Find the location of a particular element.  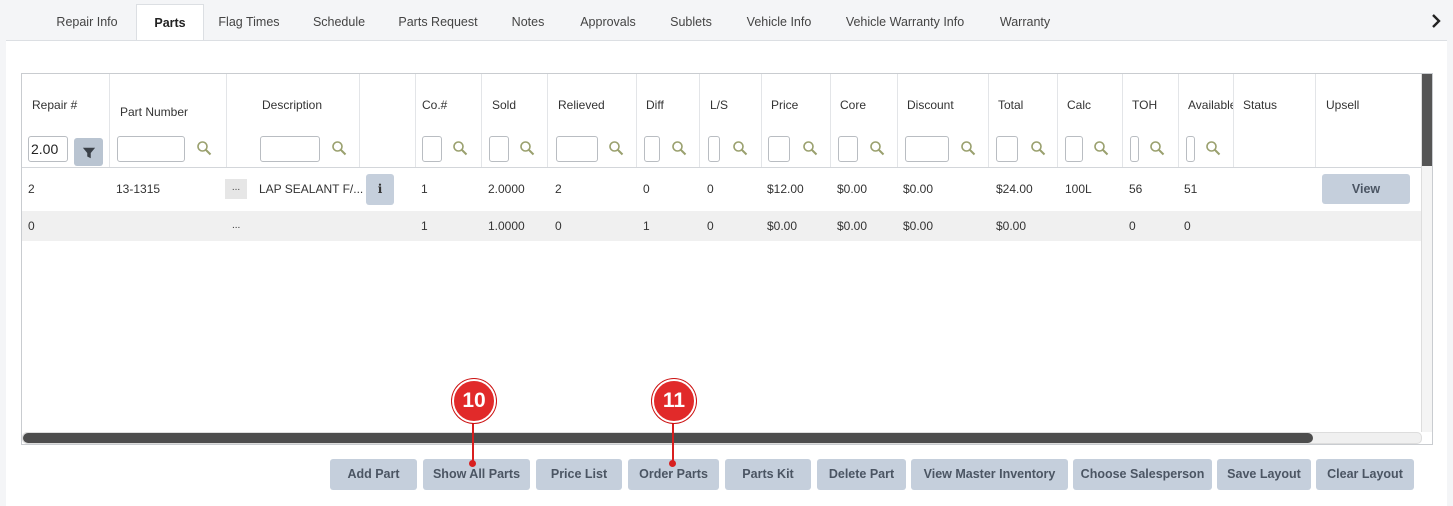

co-no-filter-input is located at coordinates (432, 149).